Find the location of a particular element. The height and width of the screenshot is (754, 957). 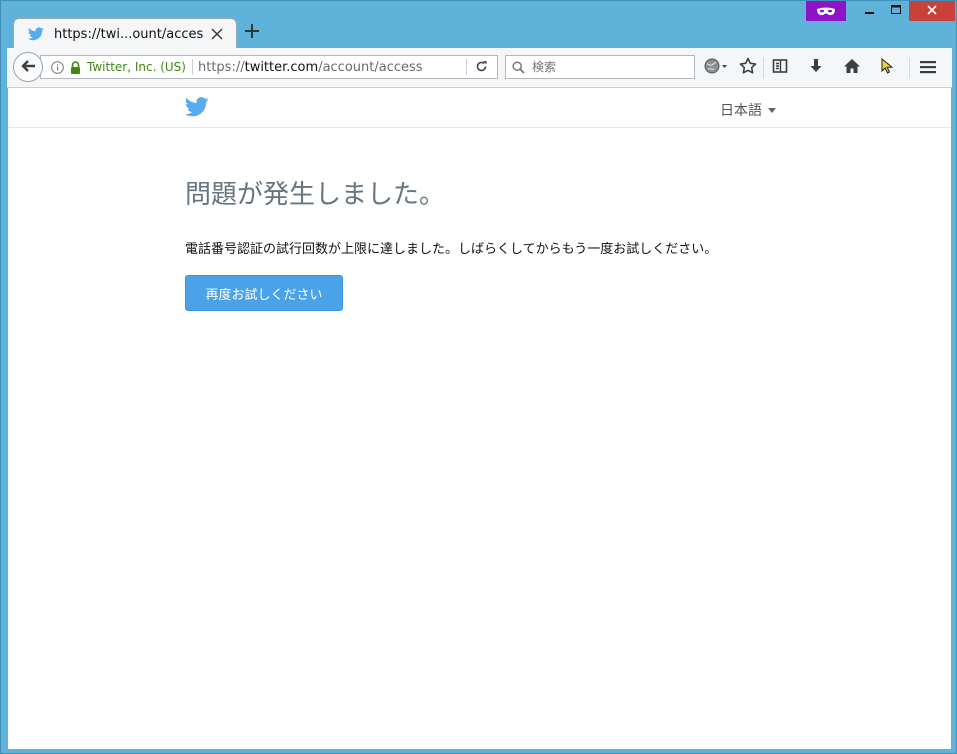

maximize-icon is located at coordinates (896, 11).